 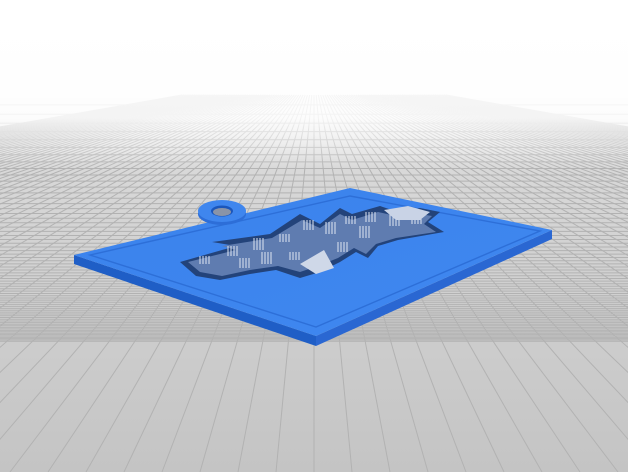 What do you see at coordinates (222, 212) in the screenshot?
I see `keyring-lug` at bounding box center [222, 212].